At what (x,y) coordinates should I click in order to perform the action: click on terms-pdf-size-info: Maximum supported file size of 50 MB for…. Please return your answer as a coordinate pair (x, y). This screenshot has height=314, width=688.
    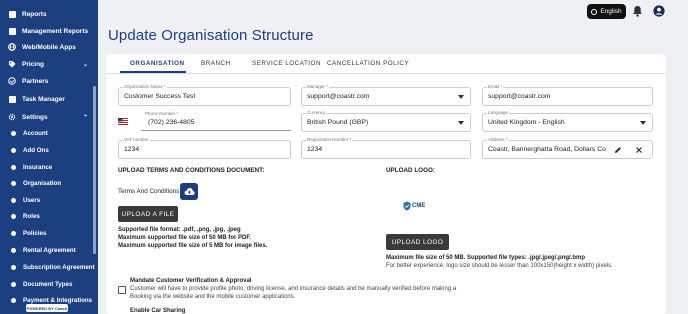
    Looking at the image, I should click on (185, 238).